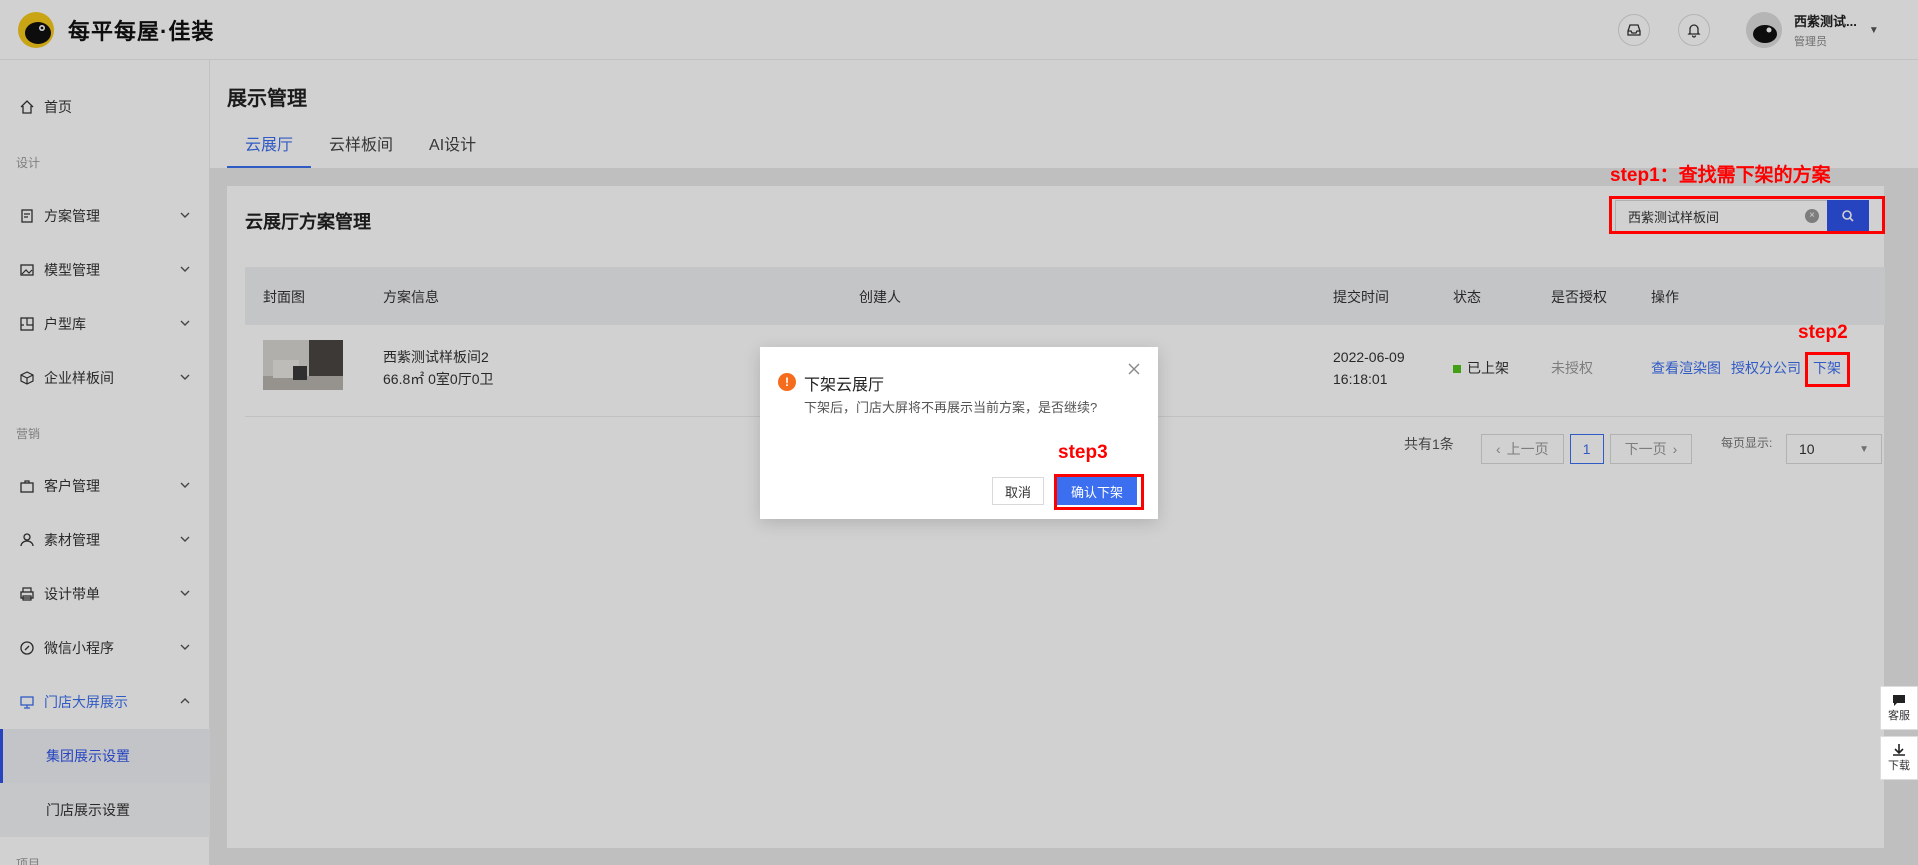 The height and width of the screenshot is (865, 1918). I want to click on annotation-box-confirm, so click(1099, 492).